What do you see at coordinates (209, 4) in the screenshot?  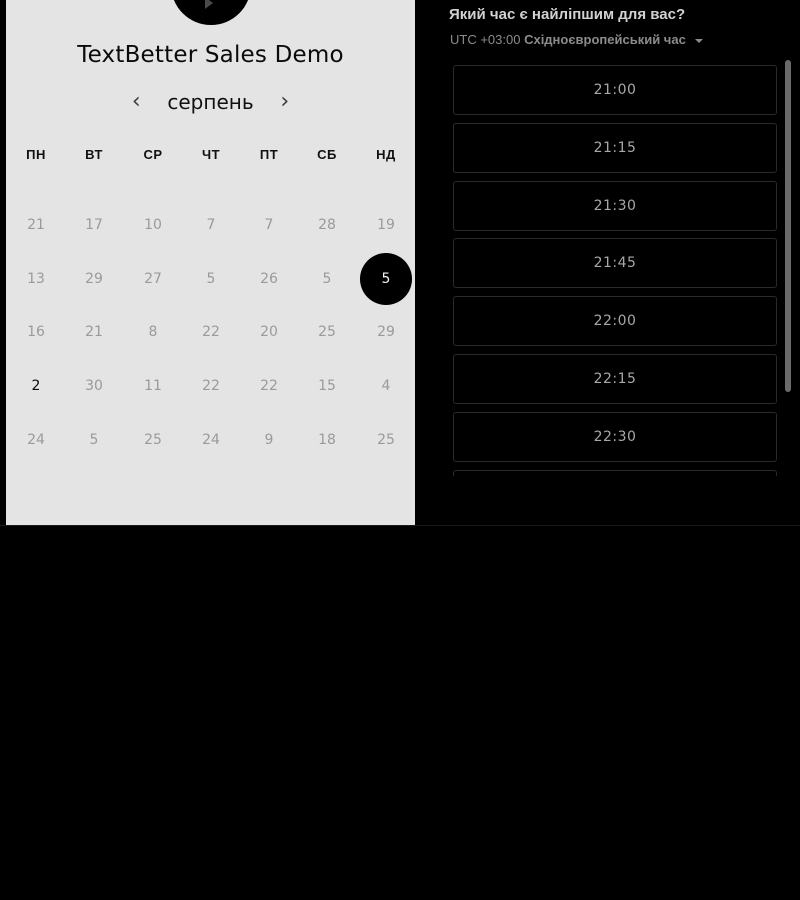 I see `play-icon` at bounding box center [209, 4].